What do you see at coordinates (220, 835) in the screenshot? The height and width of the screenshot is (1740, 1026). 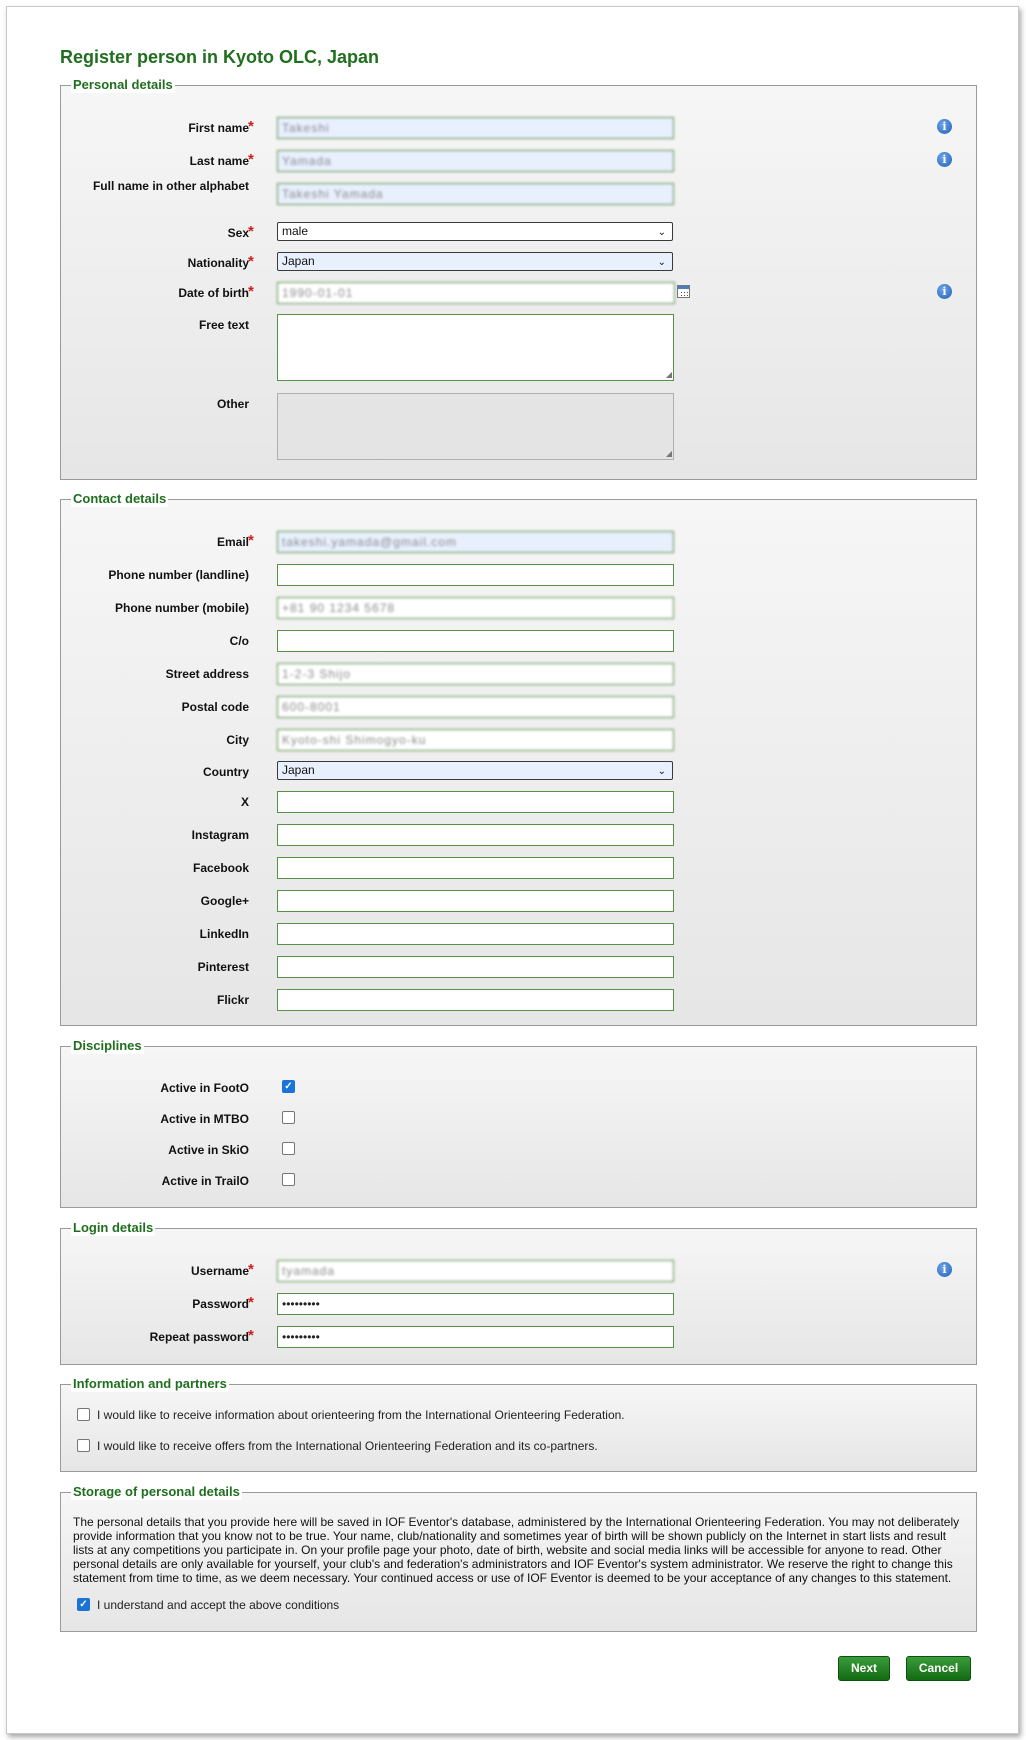 I see `instagram-label: Instagram` at bounding box center [220, 835].